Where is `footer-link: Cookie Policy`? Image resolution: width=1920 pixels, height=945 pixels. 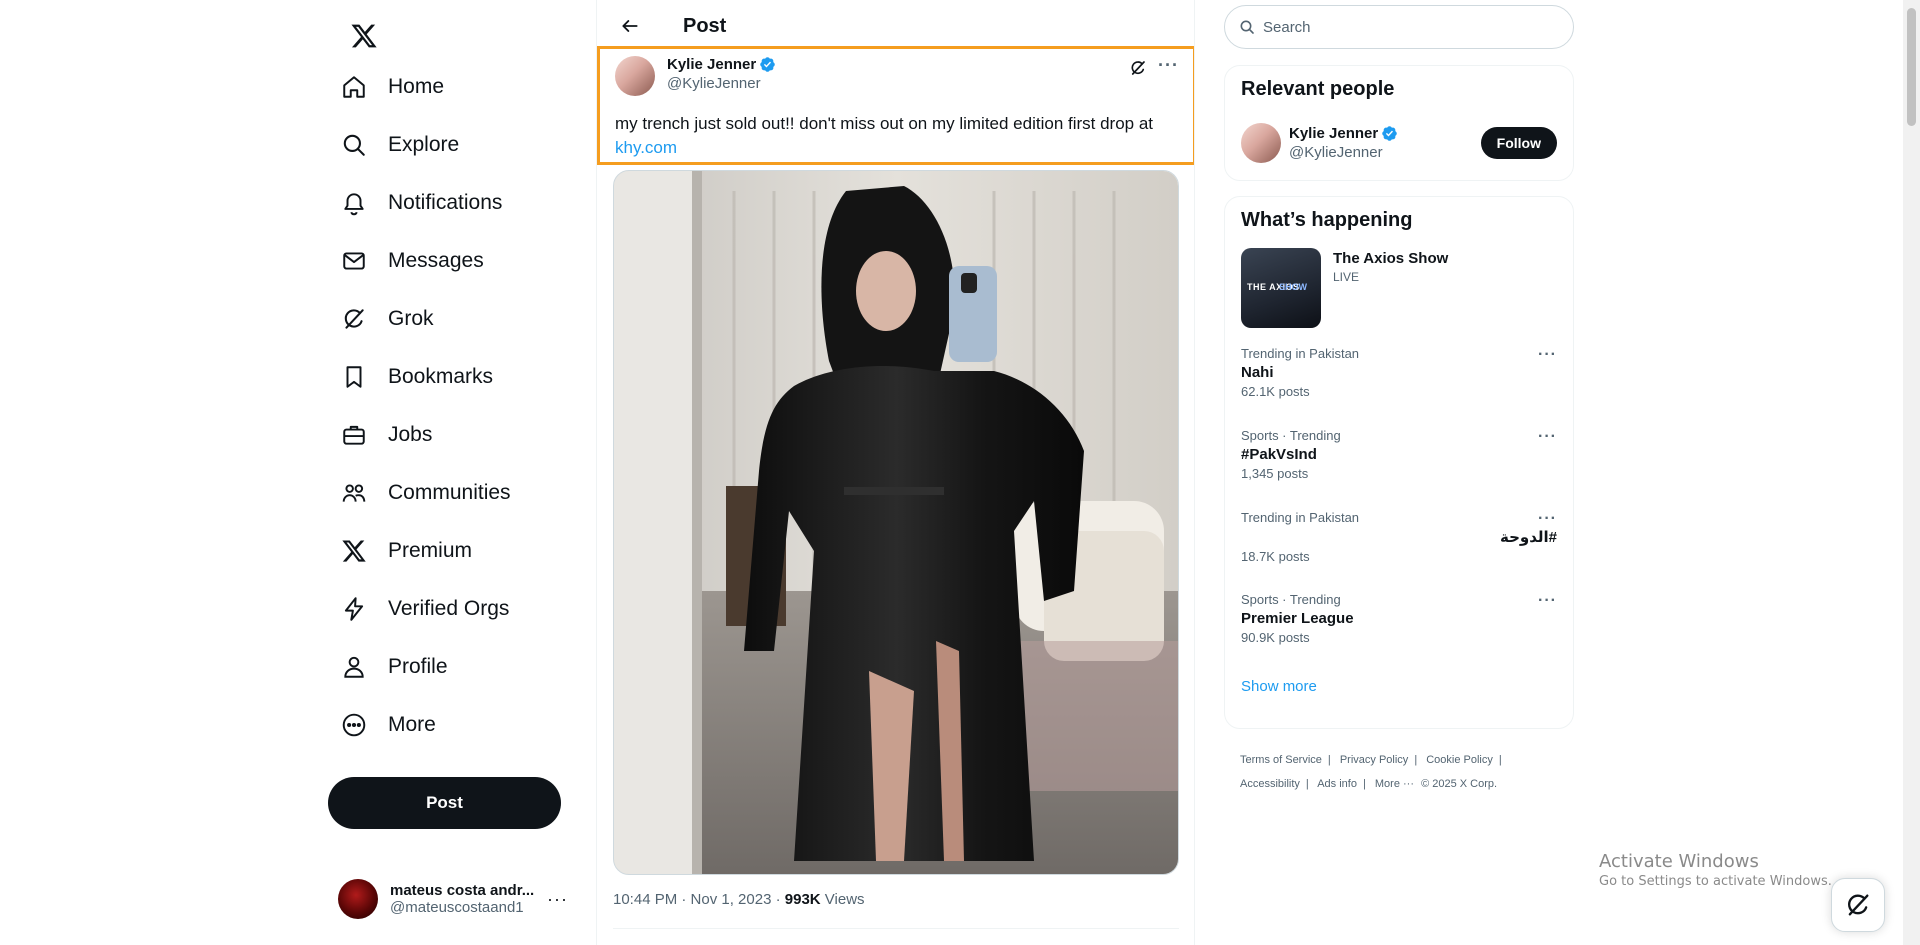
footer-link: Cookie Policy is located at coordinates (1459, 760).